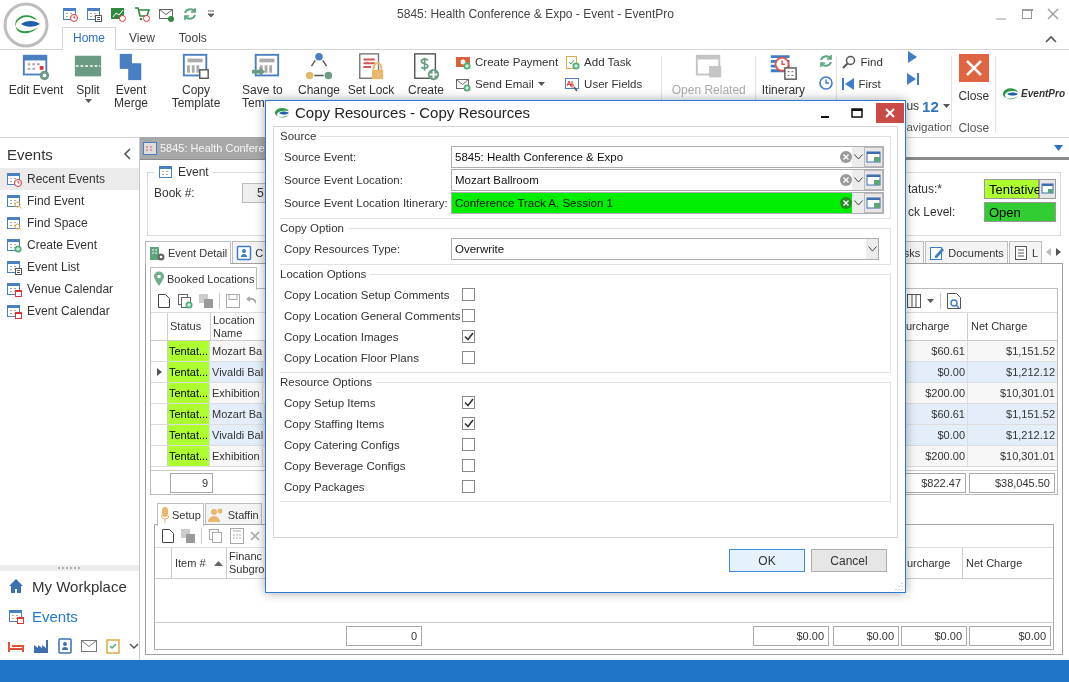 This screenshot has height=682, width=1069. Describe the element at coordinates (899, 586) in the screenshot. I see `size-grip-icon` at that location.